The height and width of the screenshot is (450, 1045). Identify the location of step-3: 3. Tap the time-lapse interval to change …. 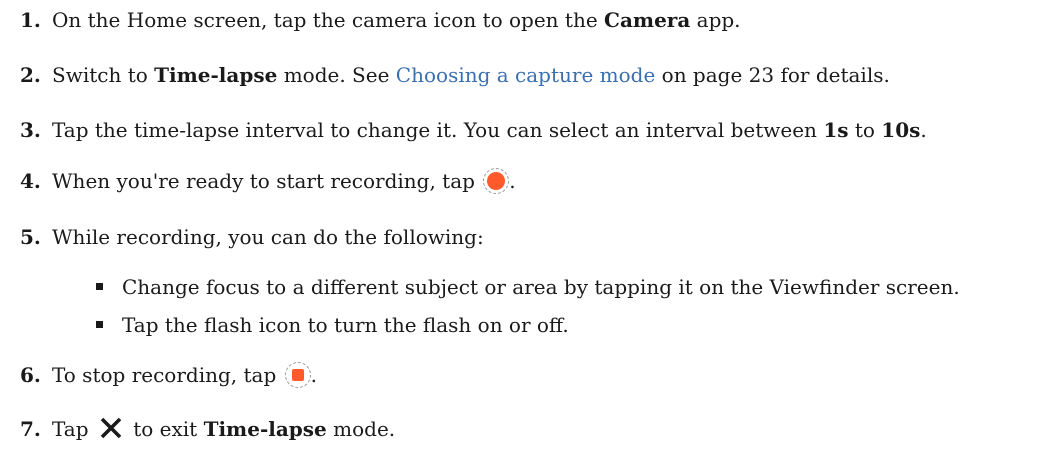
(473, 130).